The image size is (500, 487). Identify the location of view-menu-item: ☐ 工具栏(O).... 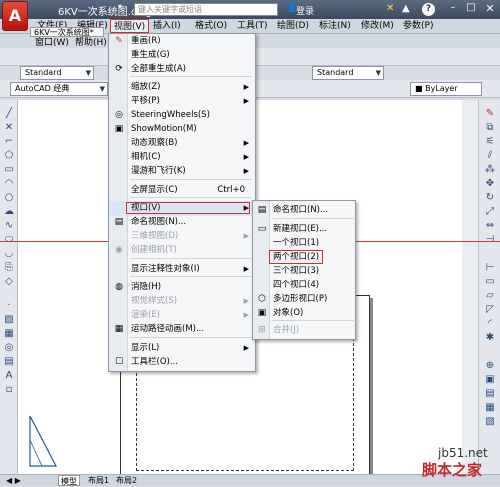
(182, 362).